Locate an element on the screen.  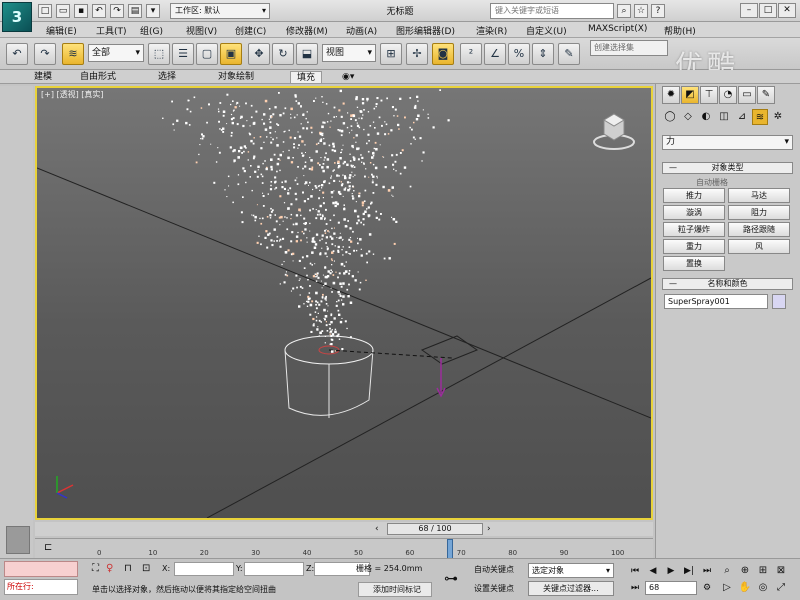
zoom-icon: ⌕ is located at coordinates (727, 571).